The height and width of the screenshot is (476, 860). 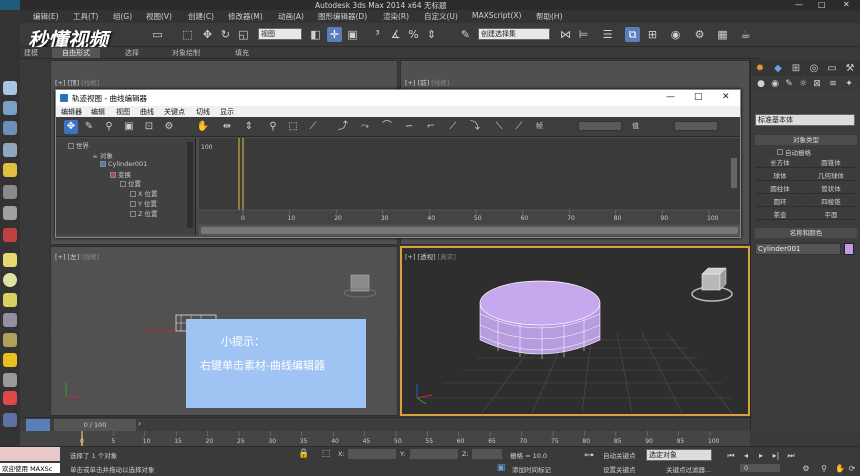 What do you see at coordinates (90, 83) in the screenshot?
I see `viewport-top-mode: [线框]` at bounding box center [90, 83].